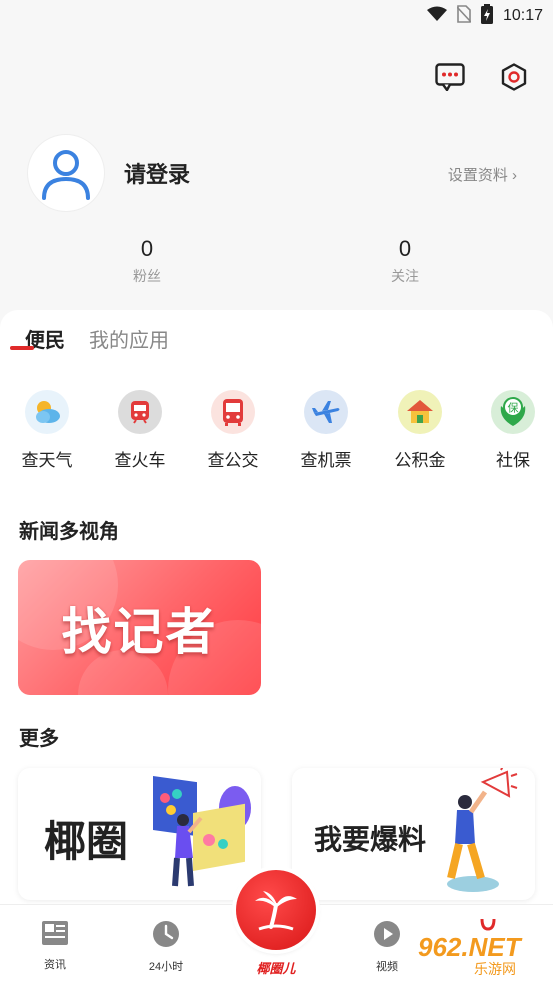 The width and height of the screenshot is (553, 983). I want to click on nav-24h-label: 24小时, so click(166, 967).